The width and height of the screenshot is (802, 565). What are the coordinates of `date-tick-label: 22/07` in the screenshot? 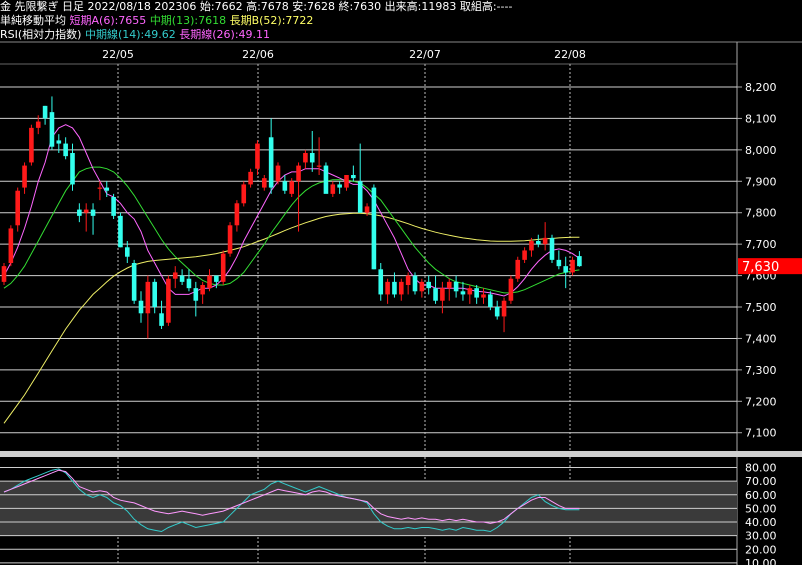 It's located at (425, 54).